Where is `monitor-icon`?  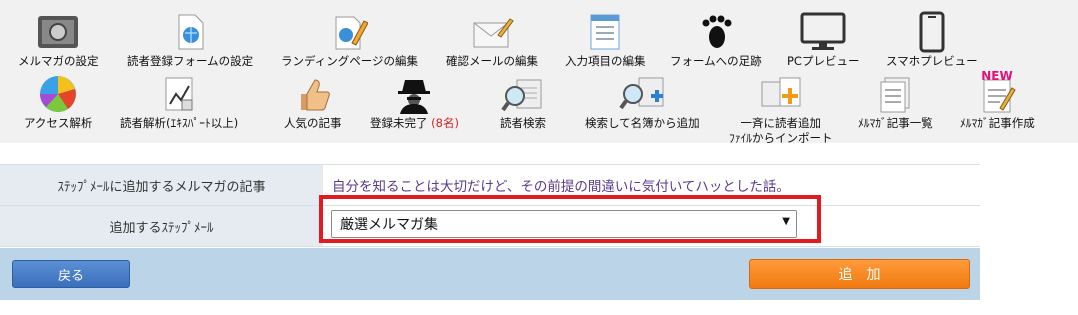 monitor-icon is located at coordinates (823, 32).